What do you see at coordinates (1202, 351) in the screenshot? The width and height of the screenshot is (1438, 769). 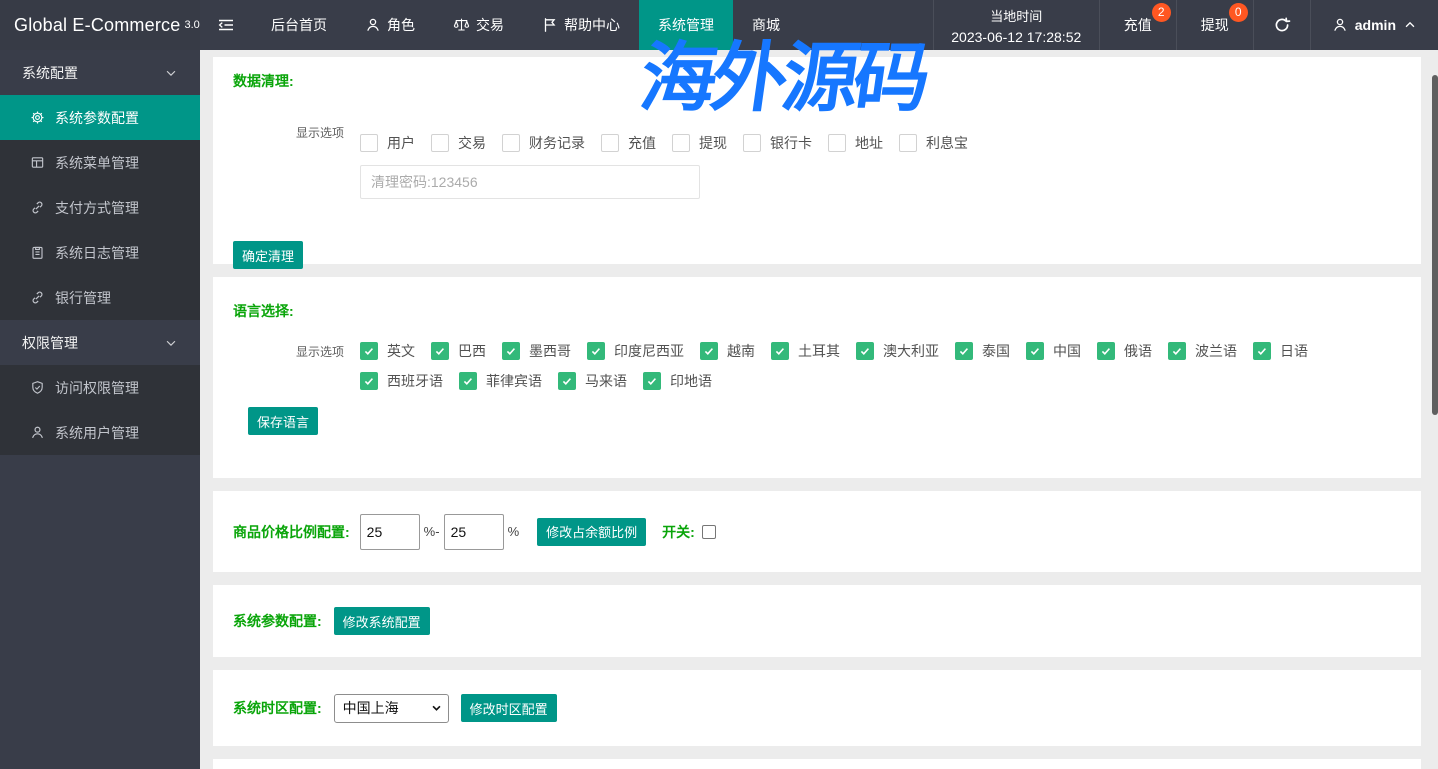 I see `language-option-checkbox: 波兰语` at bounding box center [1202, 351].